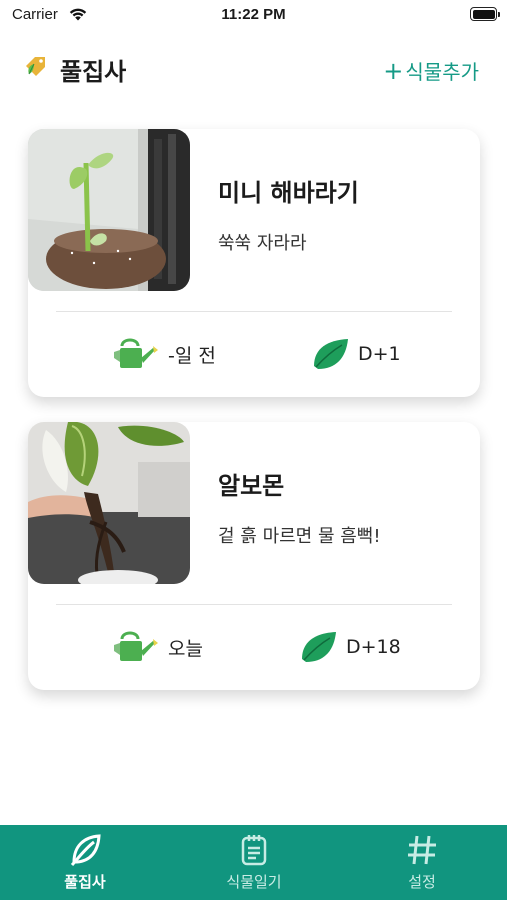 The image size is (507, 900). I want to click on add-plant-label: 식물추가, so click(442, 72).